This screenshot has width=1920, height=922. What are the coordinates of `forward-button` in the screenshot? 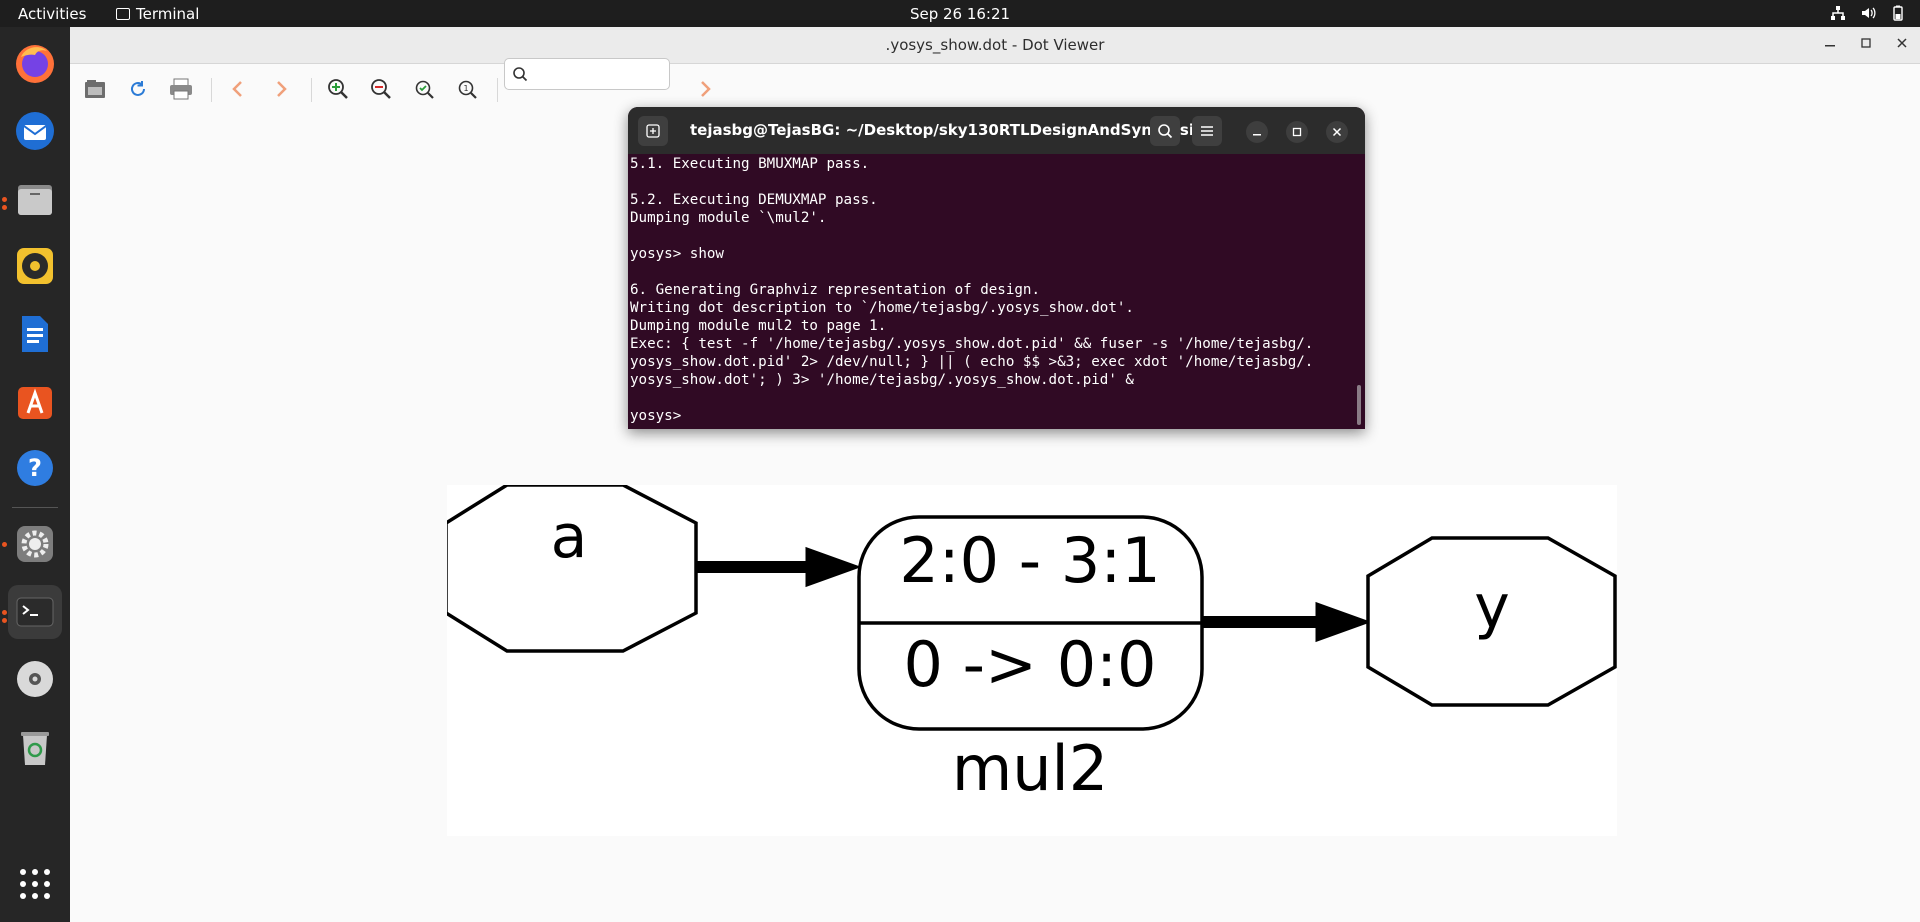 It's located at (281, 89).